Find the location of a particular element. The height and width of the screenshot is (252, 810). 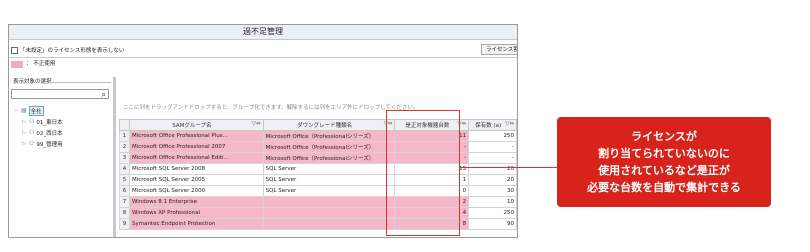

sam-group-cell: Symantec Endpoint Protection is located at coordinates (196, 224).